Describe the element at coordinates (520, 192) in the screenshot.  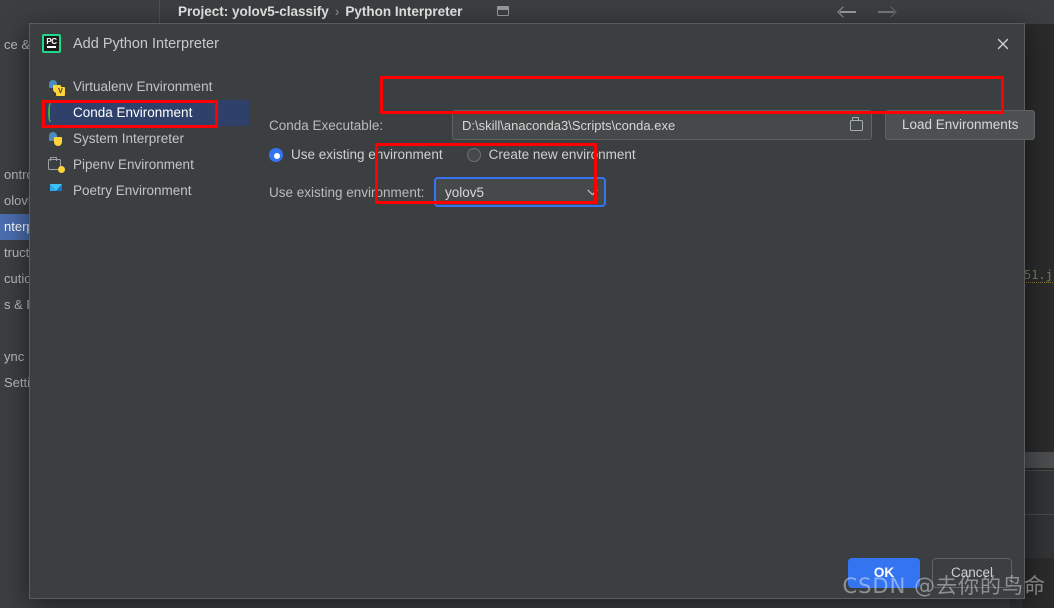
I see `existing-environment-dropdown: yolov5` at that location.